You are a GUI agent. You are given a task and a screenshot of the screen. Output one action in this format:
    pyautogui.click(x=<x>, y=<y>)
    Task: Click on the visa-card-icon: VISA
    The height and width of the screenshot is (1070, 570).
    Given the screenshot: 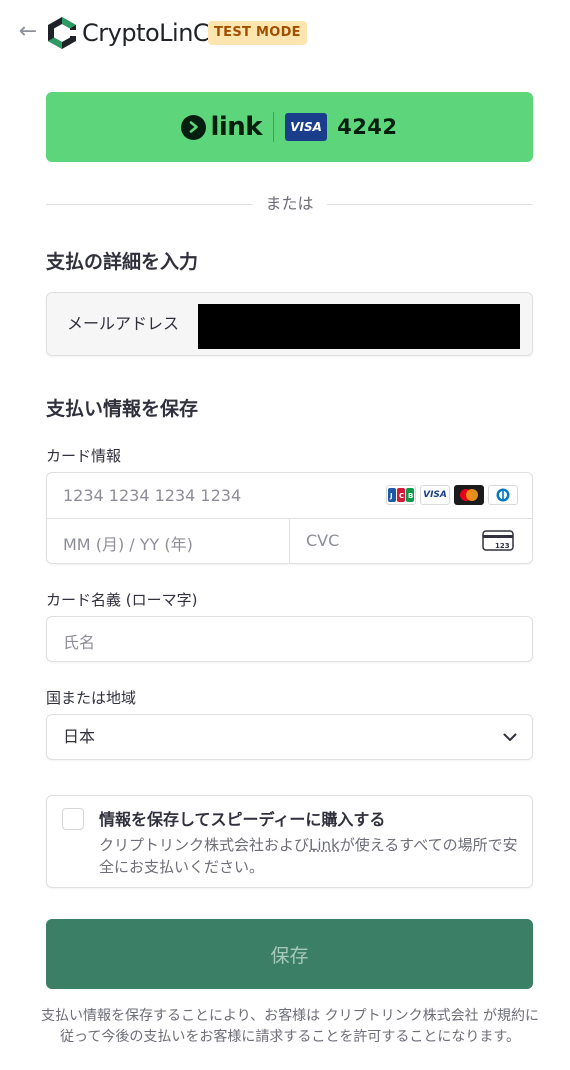 What is the action you would take?
    pyautogui.click(x=306, y=127)
    